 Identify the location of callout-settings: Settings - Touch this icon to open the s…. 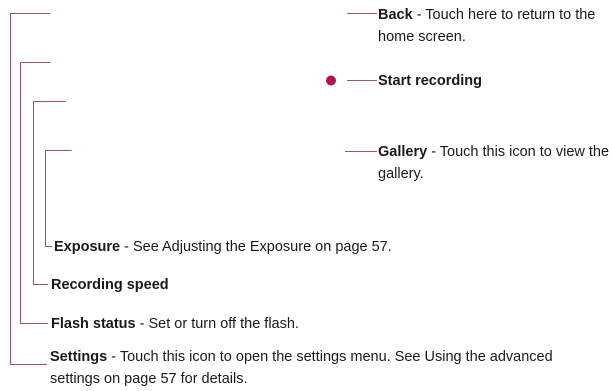
(328, 368).